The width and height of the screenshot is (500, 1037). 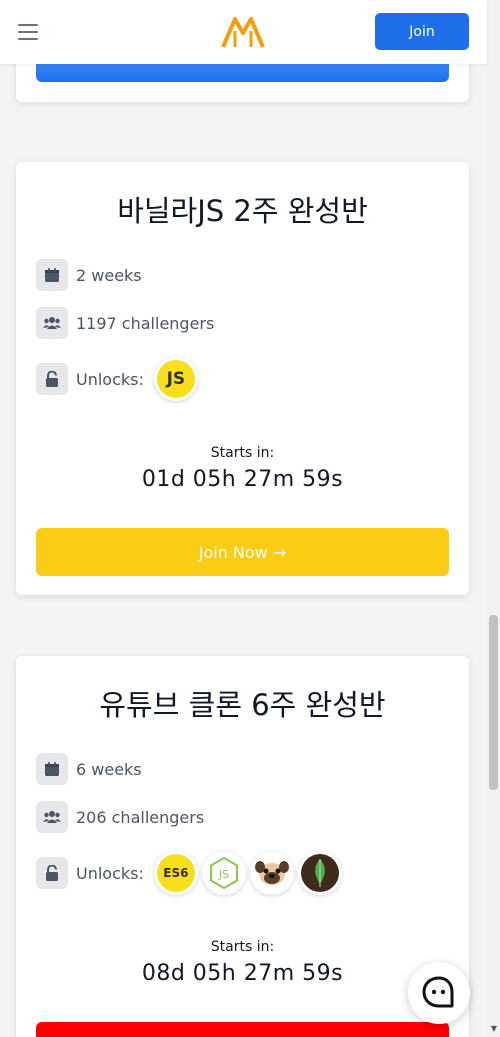 I want to click on challengers-row: 1197 challengers, so click(x=125, y=323).